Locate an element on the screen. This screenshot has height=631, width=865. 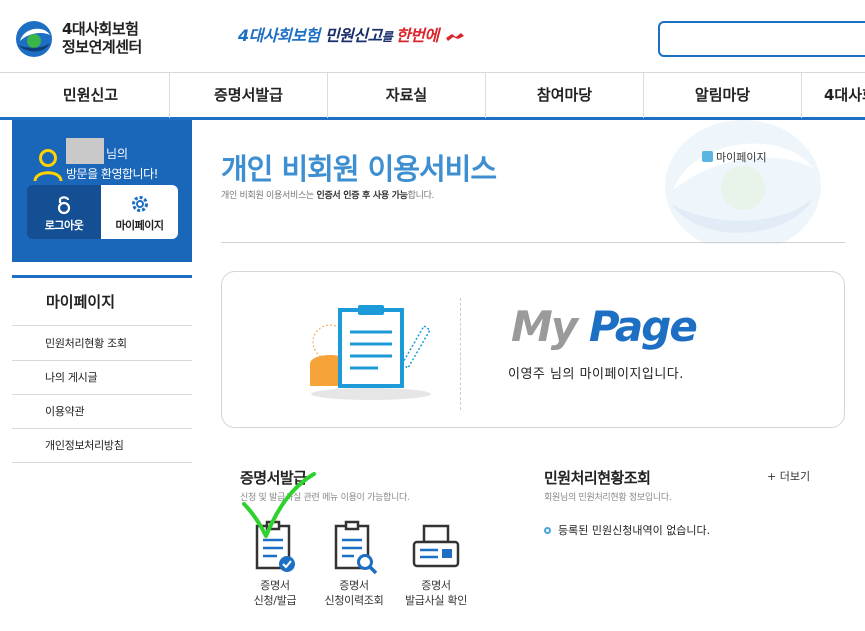
mypage-button: 마이페이지 is located at coordinates (139, 212).